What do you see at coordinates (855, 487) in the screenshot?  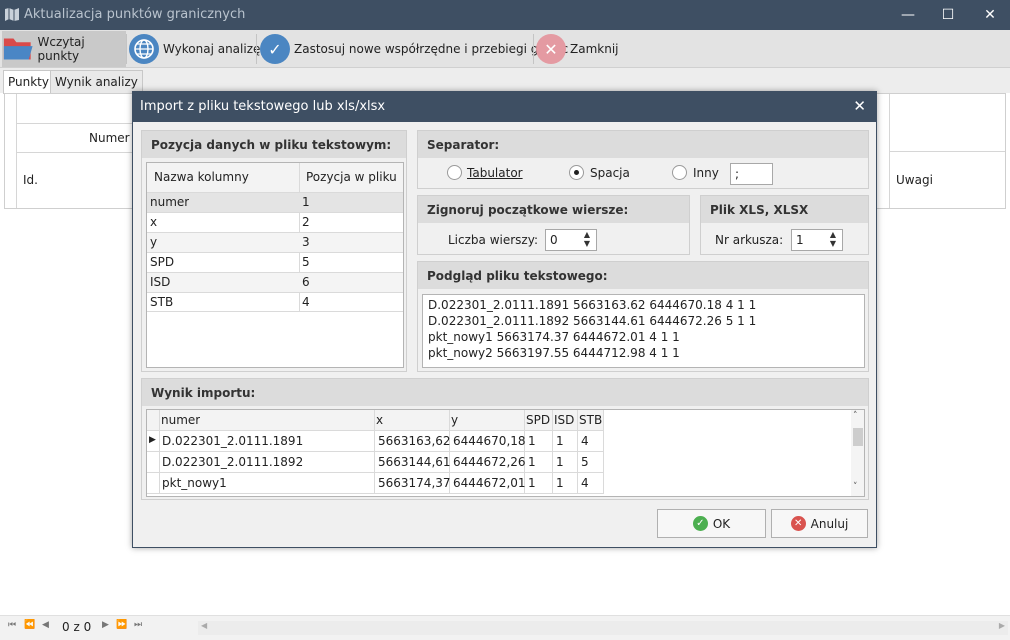 I see `scroll-down-icon: ˅` at bounding box center [855, 487].